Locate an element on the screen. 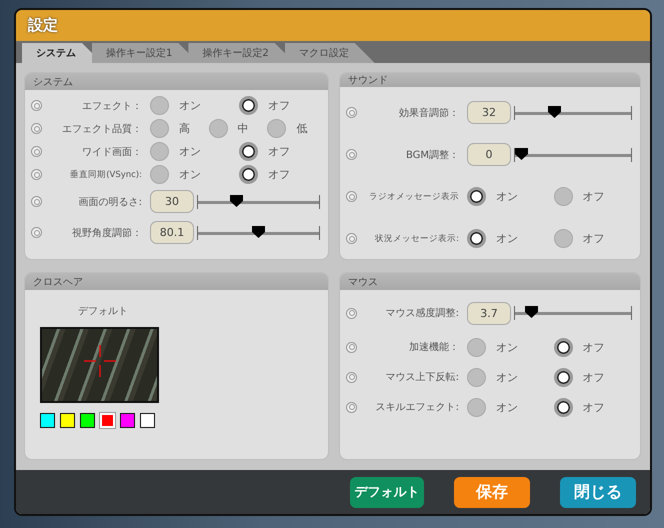 The image size is (664, 528). setting-label: 垂直同期(VSync): is located at coordinates (106, 174).